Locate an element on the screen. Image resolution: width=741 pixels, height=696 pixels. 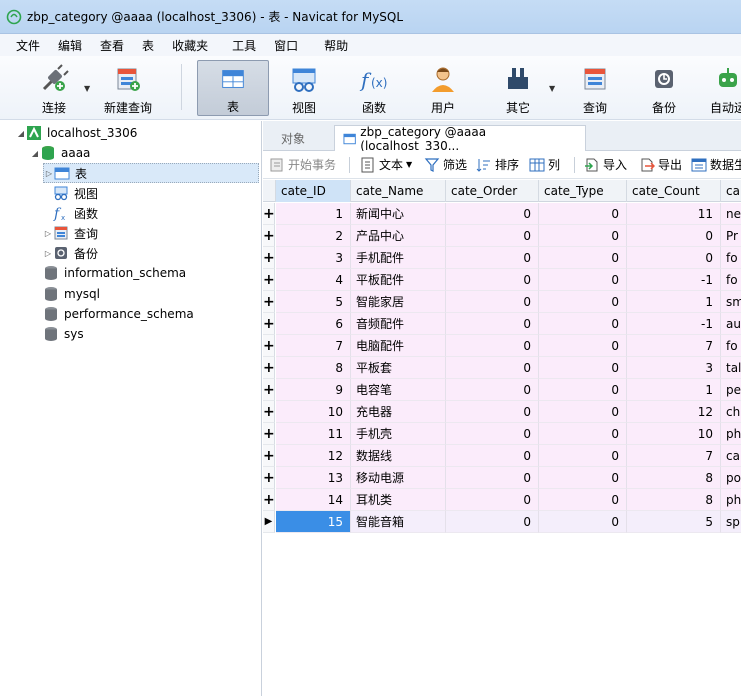
table-cell: 充电器 is located at coordinates (398, 412).